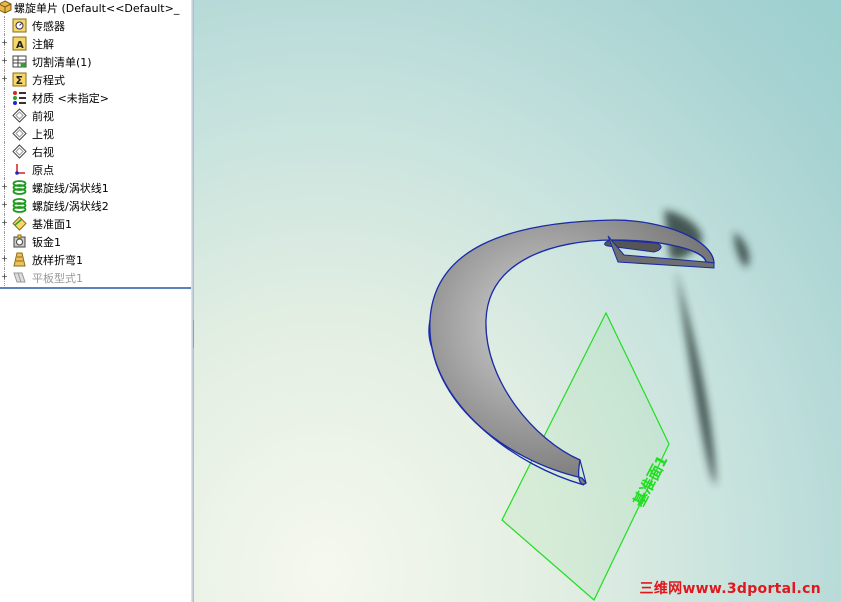 This screenshot has height=602, width=841. Describe the element at coordinates (95, 61) in the screenshot. I see `tree-item: + 切割清单(1)` at that location.